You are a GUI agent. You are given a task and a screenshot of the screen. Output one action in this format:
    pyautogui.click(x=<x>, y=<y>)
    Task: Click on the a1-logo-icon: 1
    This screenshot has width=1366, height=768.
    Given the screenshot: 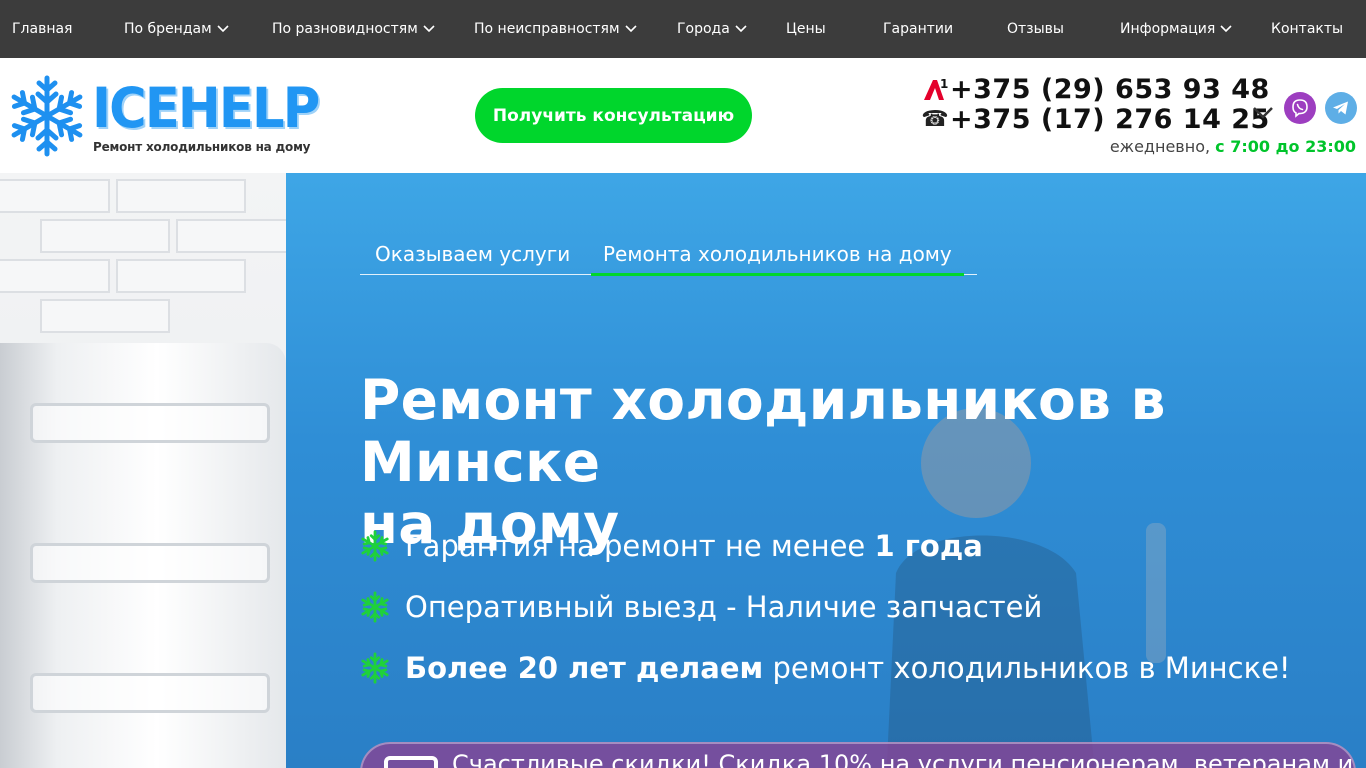 What is the action you would take?
    pyautogui.click(x=935, y=89)
    